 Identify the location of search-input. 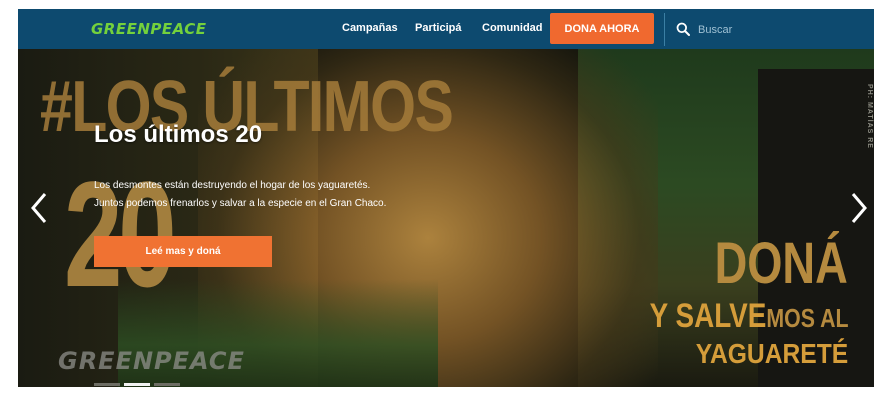
(778, 30).